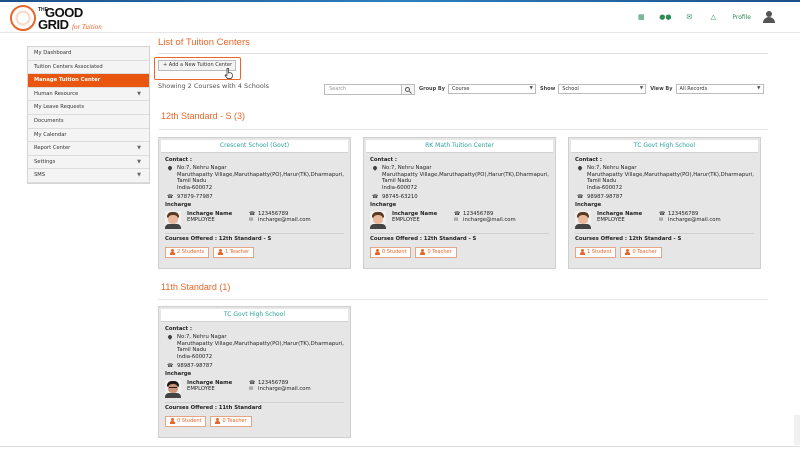 The image size is (800, 461). What do you see at coordinates (459, 146) in the screenshot?
I see `card-title-link: RK Math Tuition Center` at bounding box center [459, 146].